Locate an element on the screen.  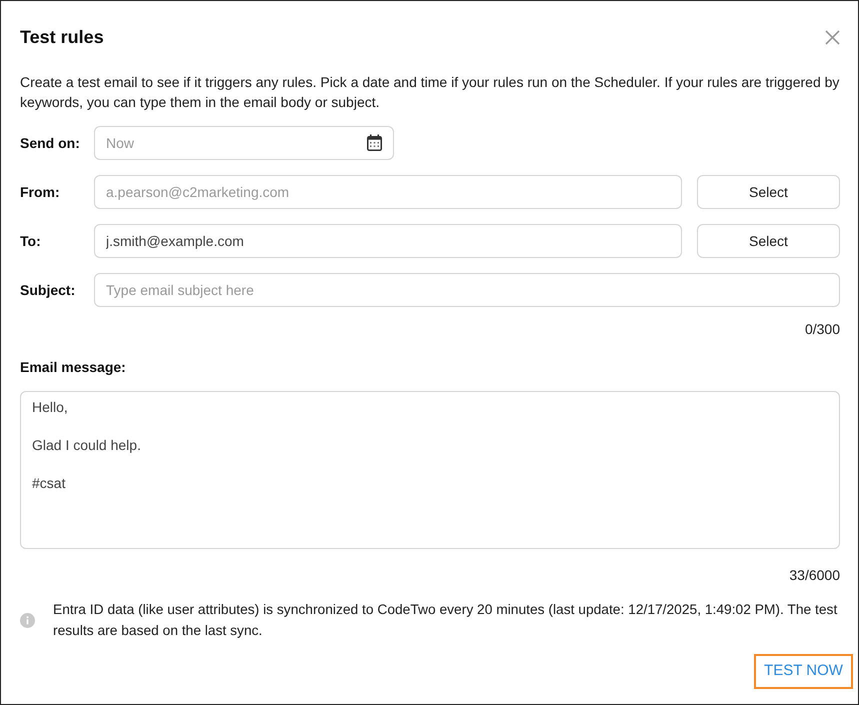
field-label: Send on: is located at coordinates (50, 143).